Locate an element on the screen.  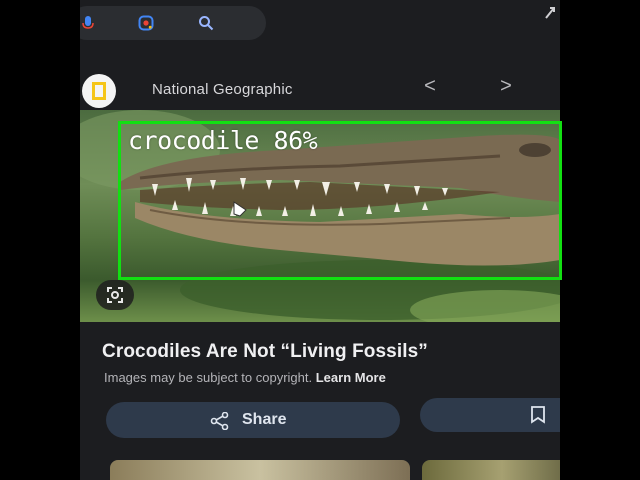
source-row: National Geographic < > is located at coordinates (320, 90).